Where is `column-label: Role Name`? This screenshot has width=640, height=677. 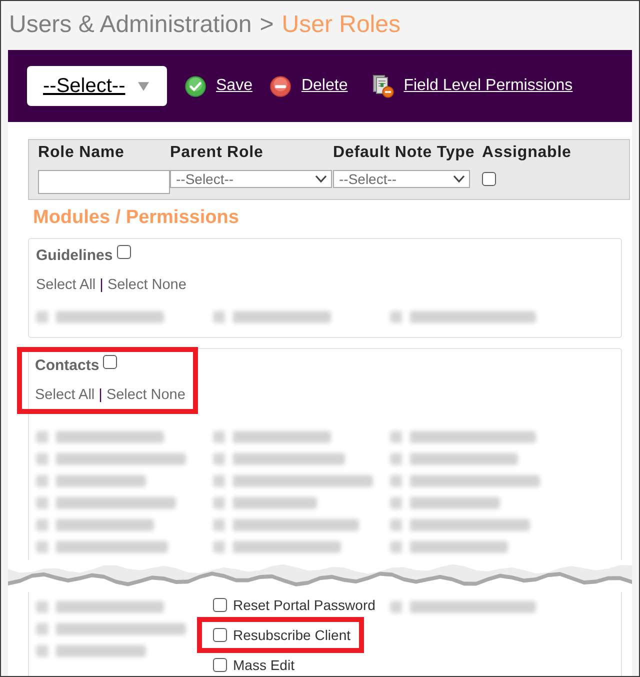 column-label: Role Name is located at coordinates (82, 153).